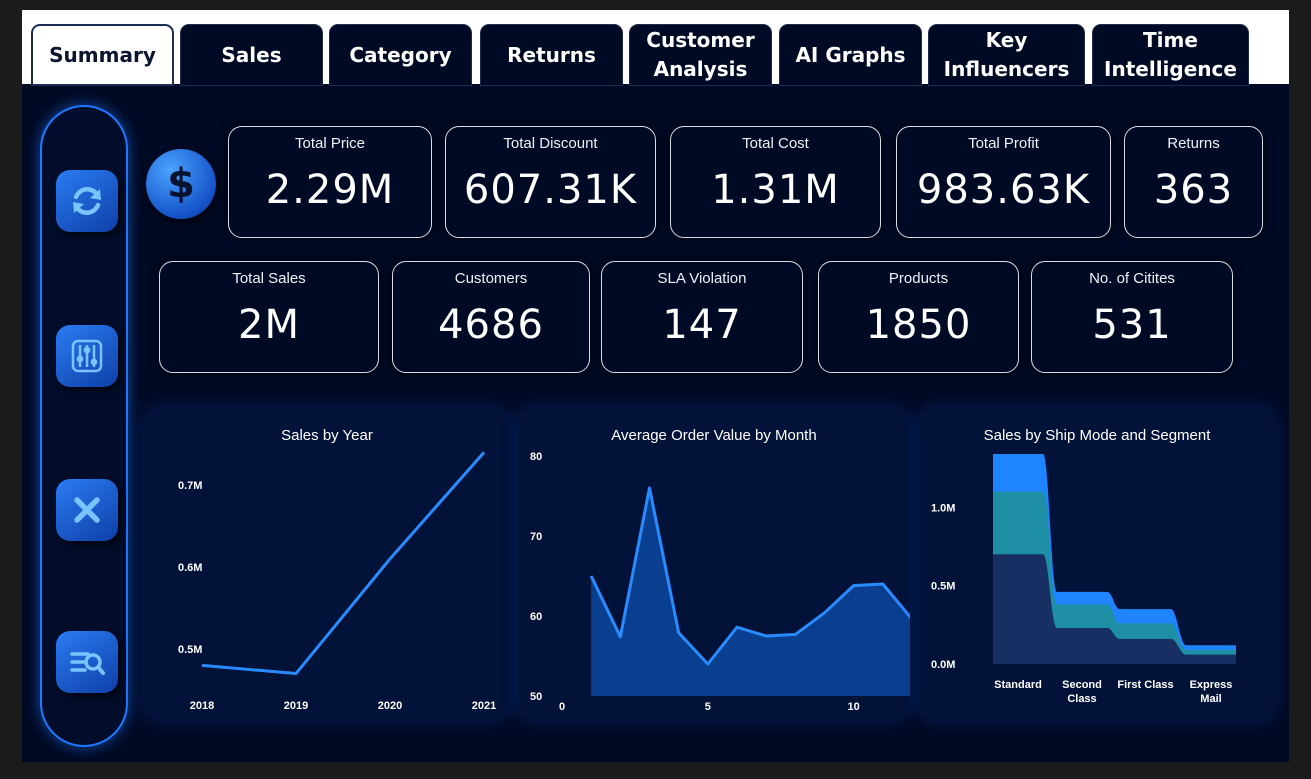 This screenshot has width=1311, height=779. Describe the element at coordinates (550, 190) in the screenshot. I see `kpi-value: 607.31K` at that location.